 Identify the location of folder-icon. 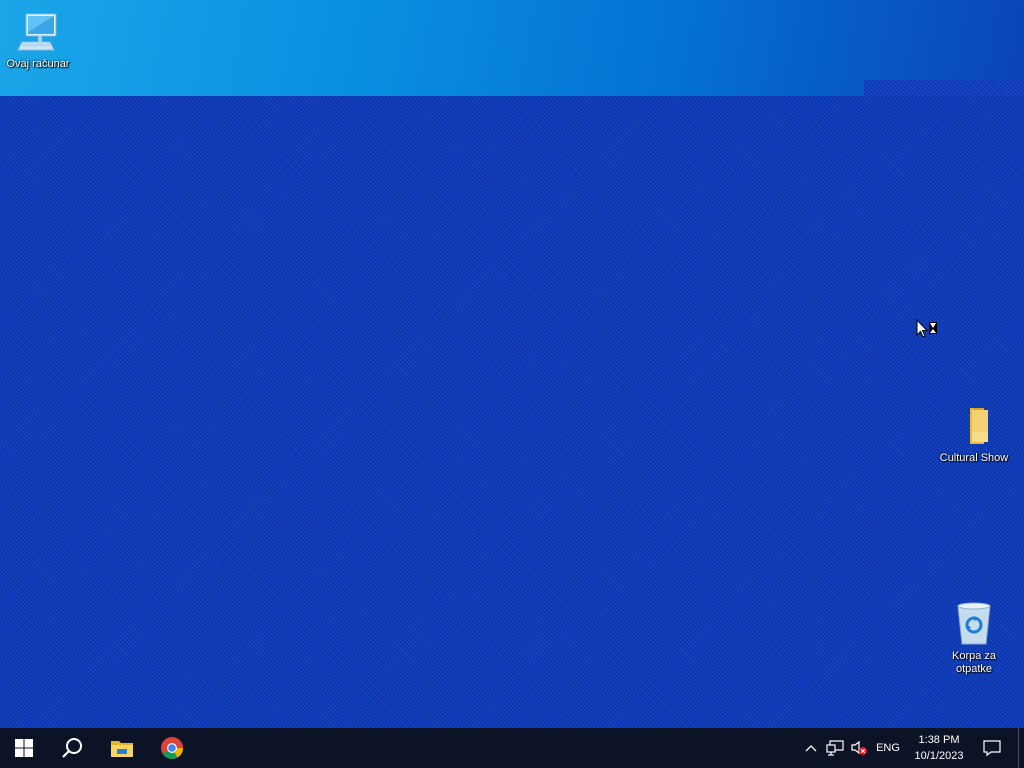
(979, 426).